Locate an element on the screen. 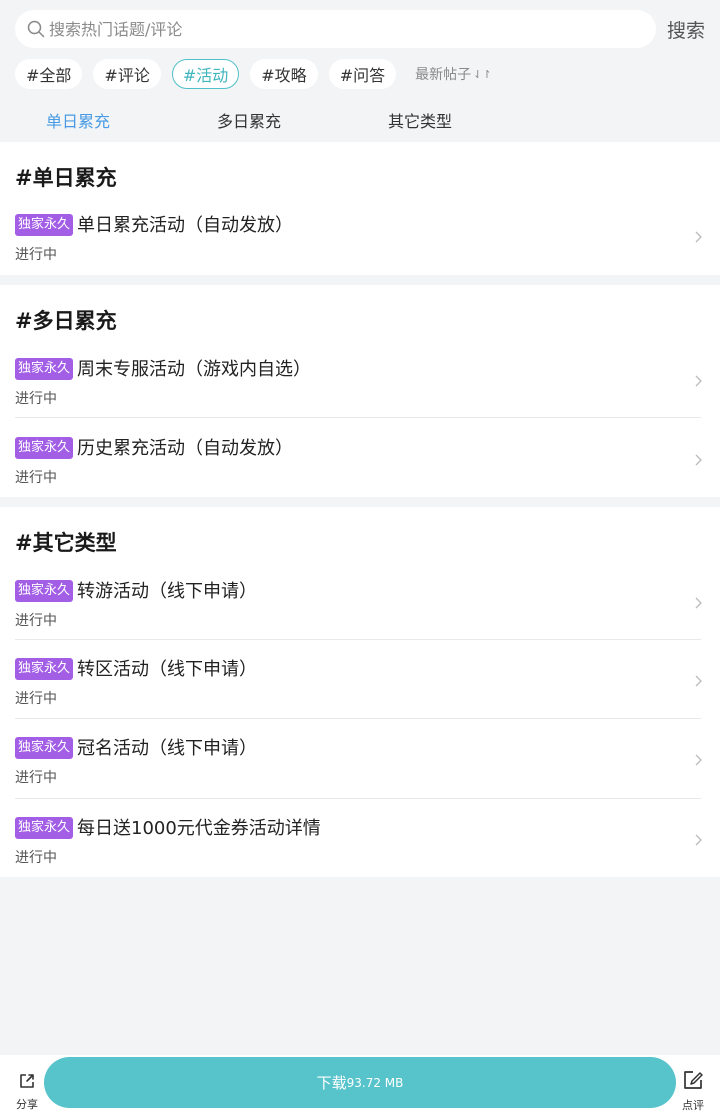 This screenshot has height=1115, width=720. list-item: 独家永久 单日累充活动（自动发放） 进行中 is located at coordinates (360, 244).